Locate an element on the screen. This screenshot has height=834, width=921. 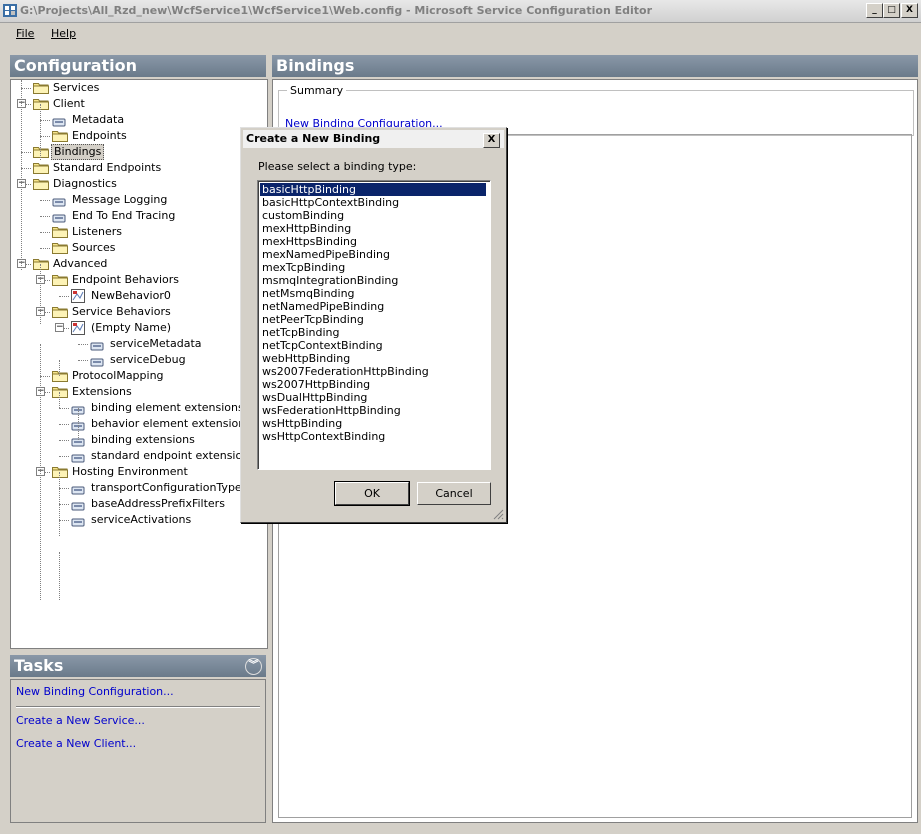
menu-file: File is located at coordinates (25, 33).